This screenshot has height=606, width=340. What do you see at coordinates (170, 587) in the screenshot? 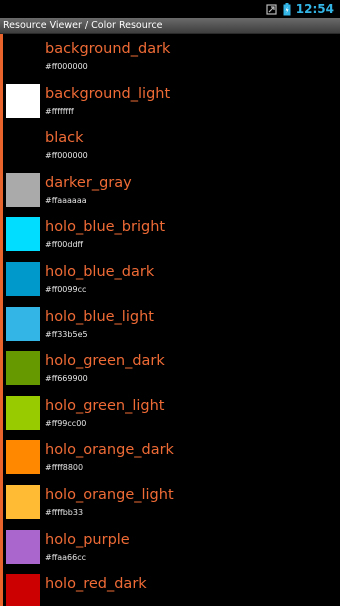
I see `list-item: holo_red_dark` at bounding box center [170, 587].